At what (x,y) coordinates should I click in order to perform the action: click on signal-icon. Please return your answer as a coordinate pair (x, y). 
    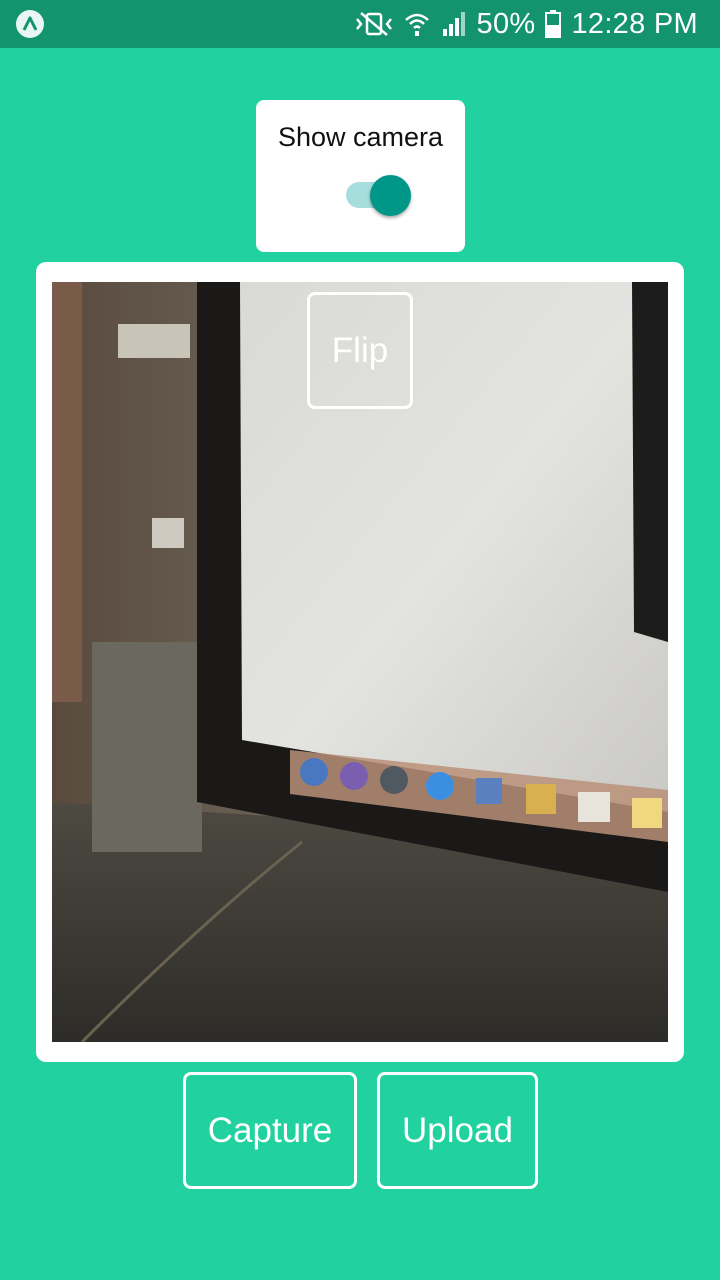
    Looking at the image, I should click on (454, 24).